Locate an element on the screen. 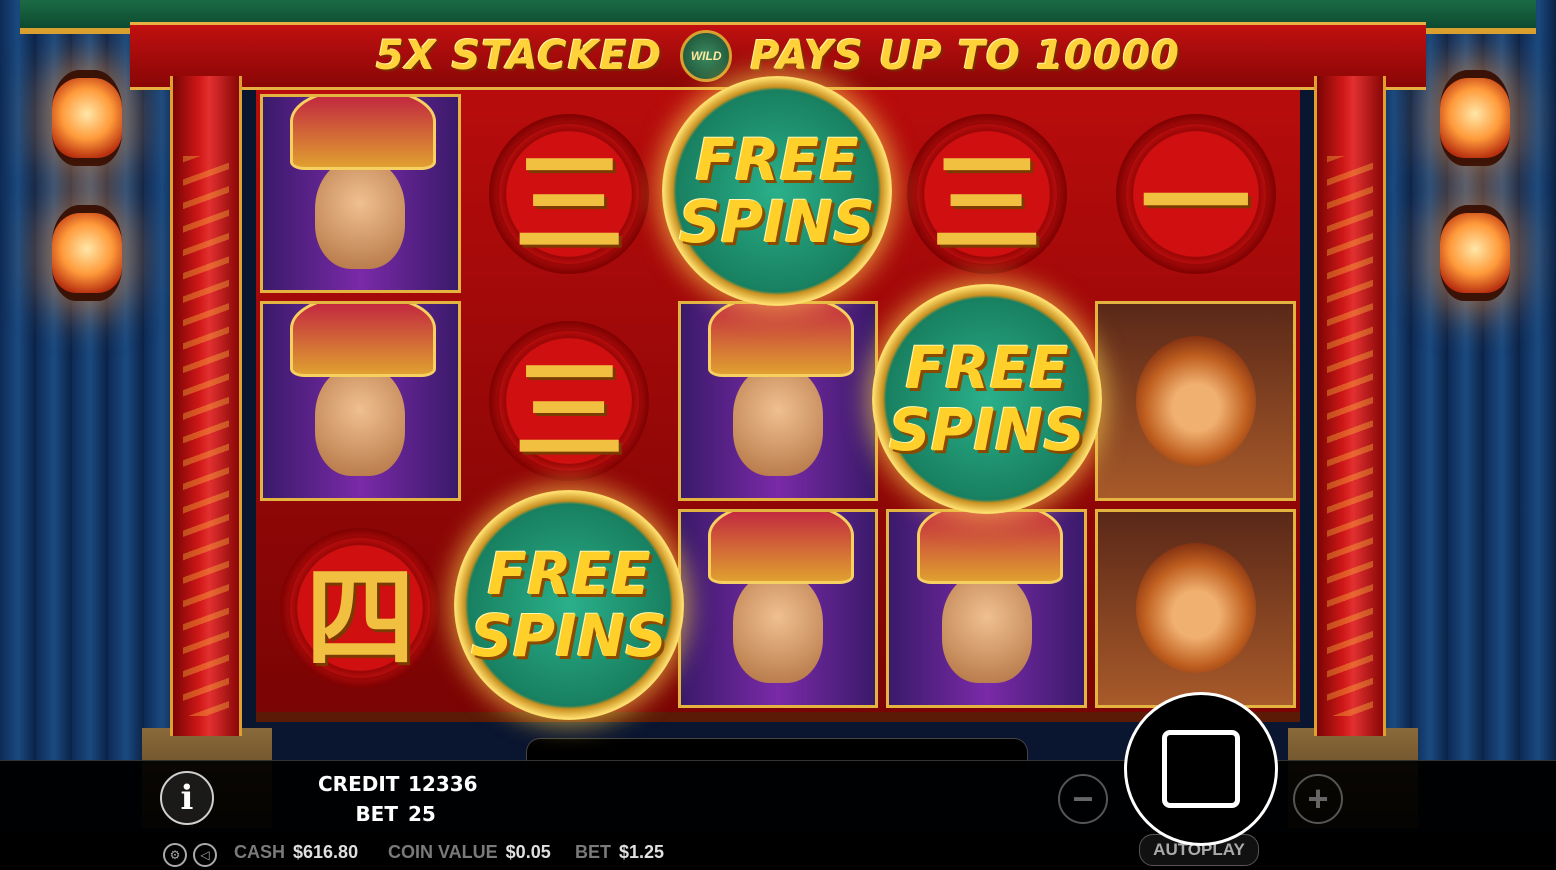  banner-right-text: PAYS UP TO 10000 is located at coordinates (965, 56).